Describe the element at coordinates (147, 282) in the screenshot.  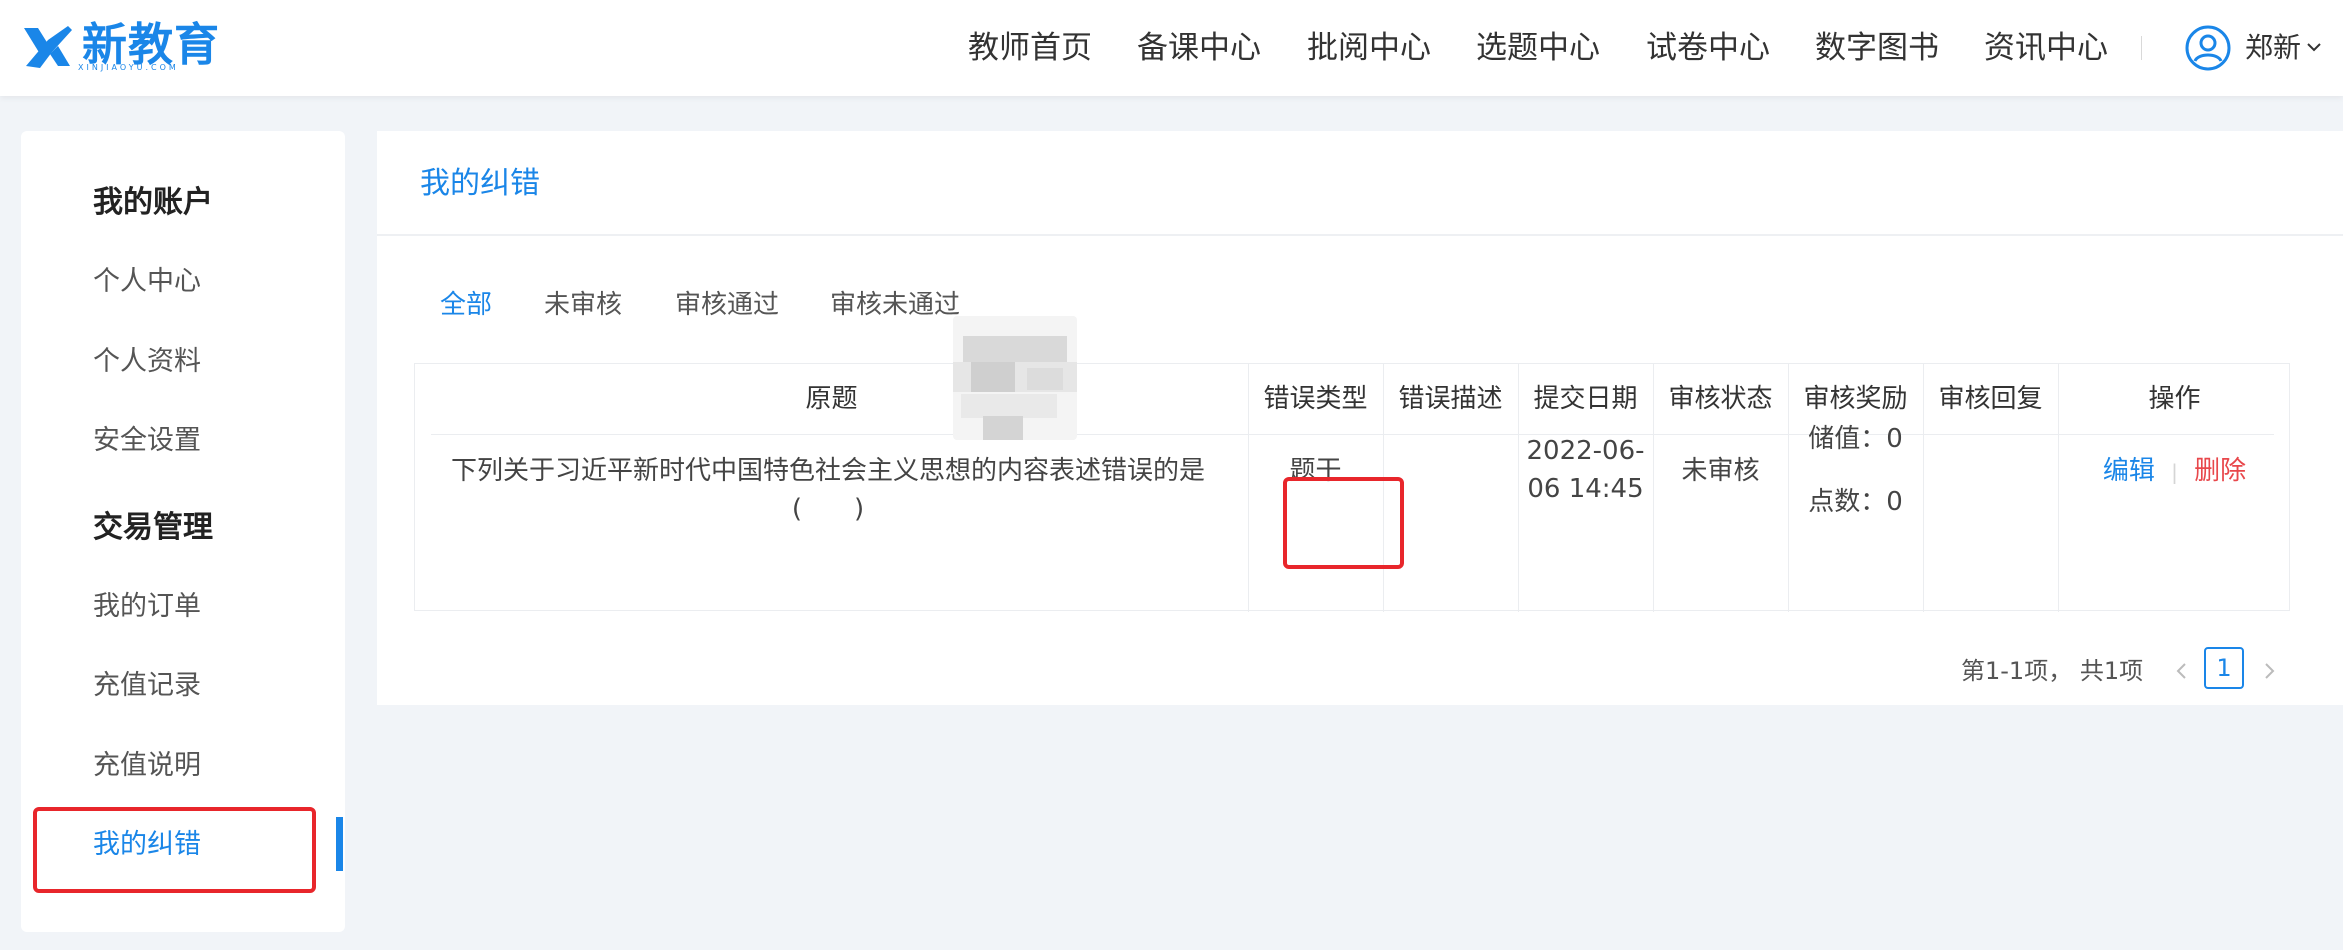
I see `sidebar-item-personal-center: 个人中心` at that location.